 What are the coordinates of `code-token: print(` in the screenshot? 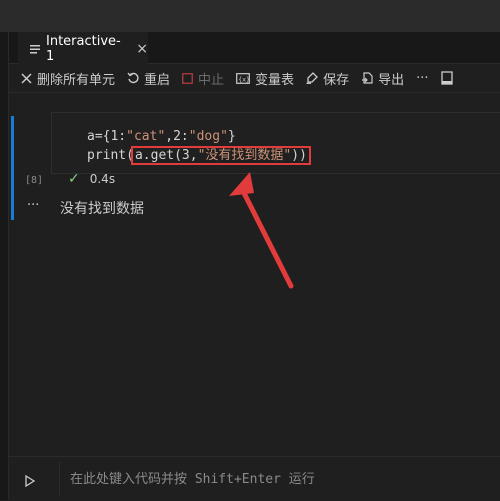 It's located at (110, 155).